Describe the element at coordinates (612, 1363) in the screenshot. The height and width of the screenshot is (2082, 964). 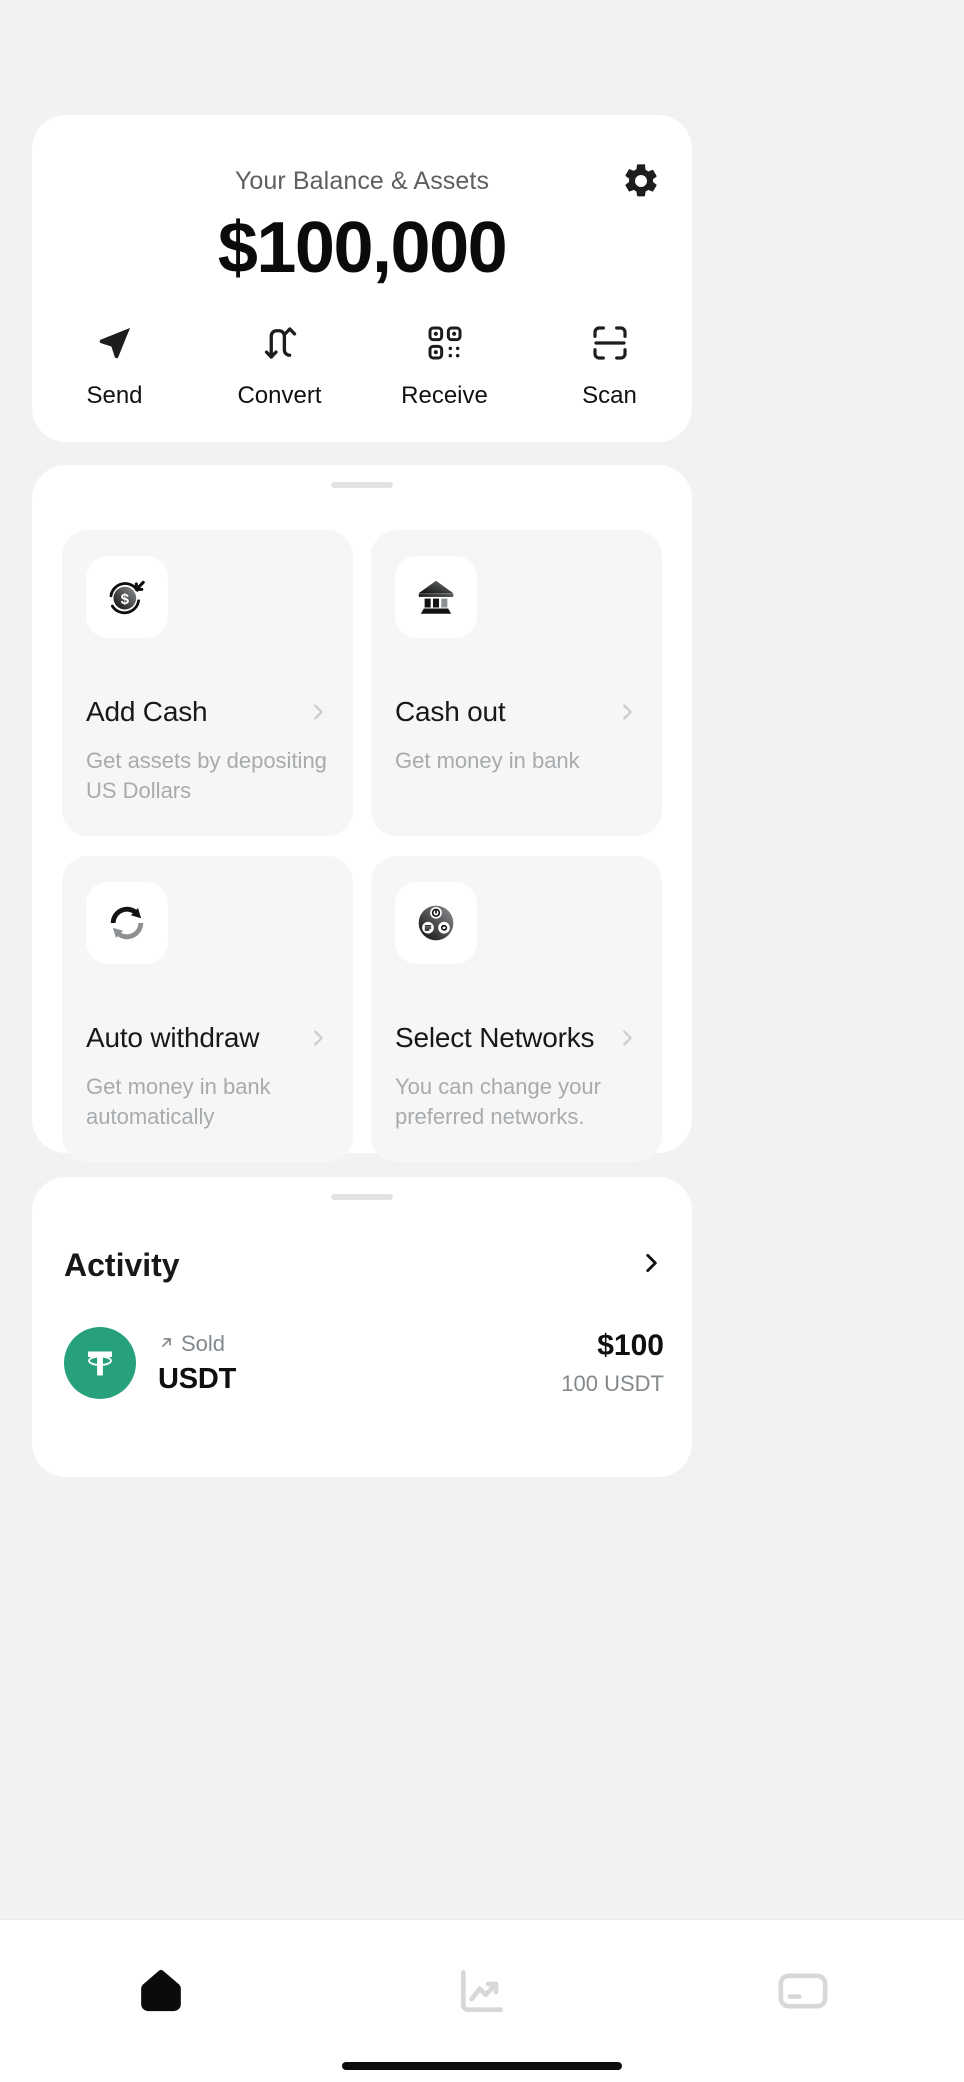
I see `activity-row-amounts: $100 100 USDT` at that location.